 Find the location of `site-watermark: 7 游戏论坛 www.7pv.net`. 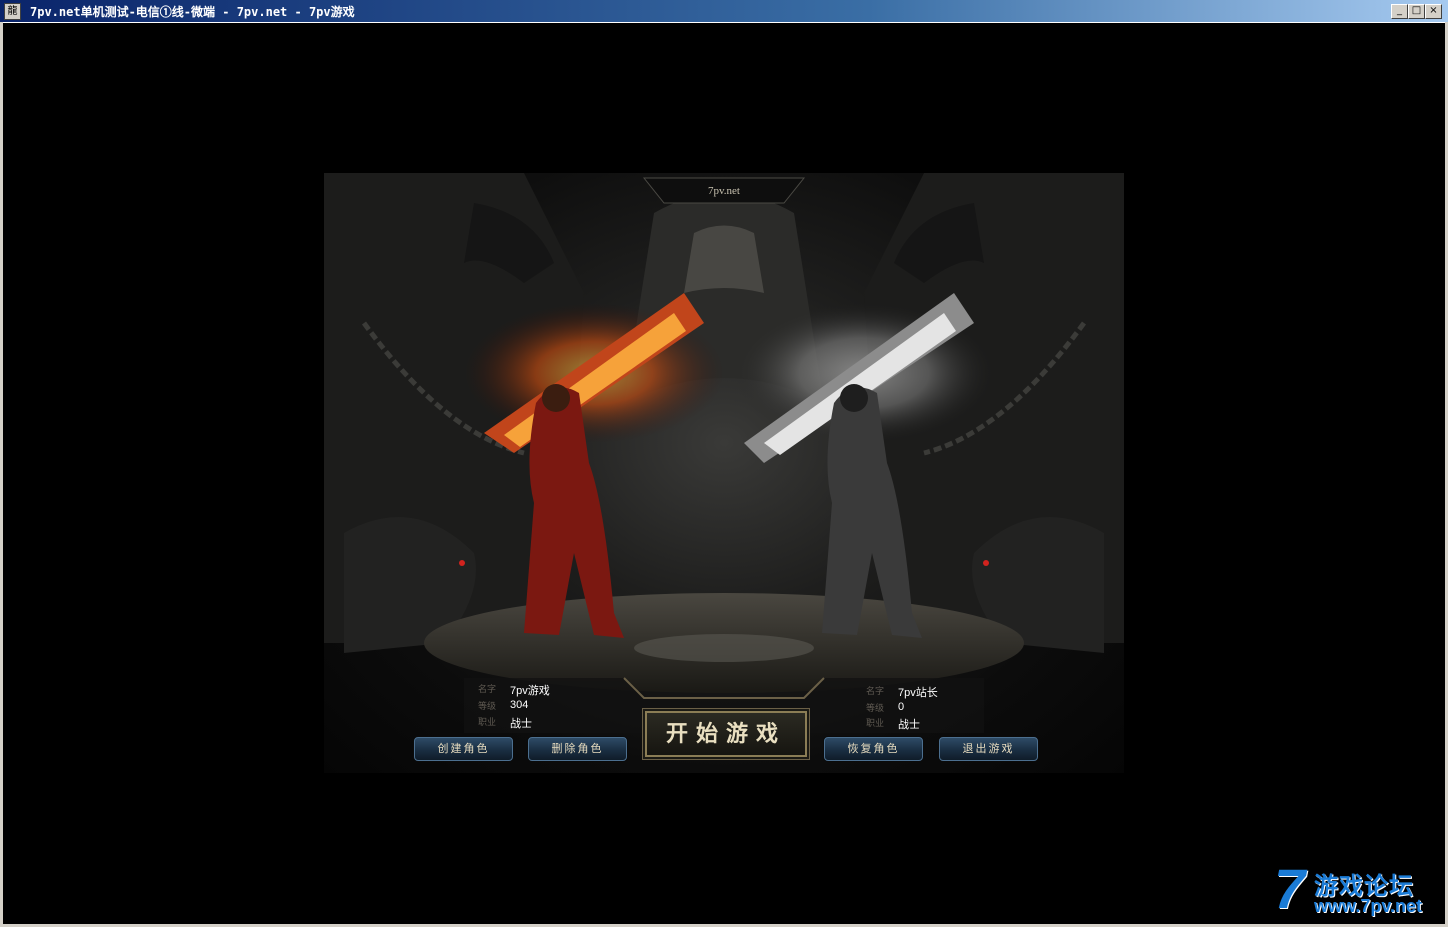

site-watermark: 7 游戏论坛 www.7pv.net is located at coordinates (1357, 889).